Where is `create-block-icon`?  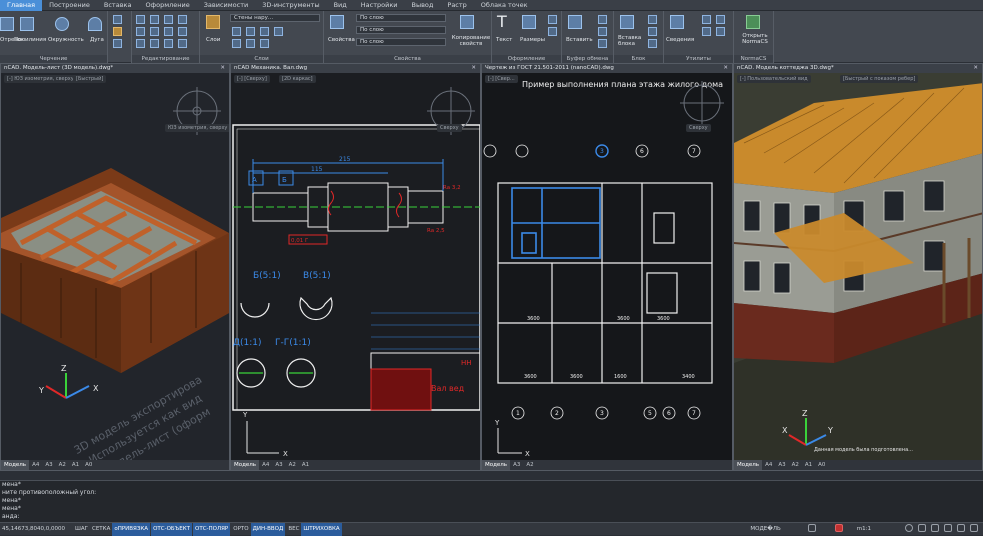
create-block-icon is located at coordinates (652, 19).